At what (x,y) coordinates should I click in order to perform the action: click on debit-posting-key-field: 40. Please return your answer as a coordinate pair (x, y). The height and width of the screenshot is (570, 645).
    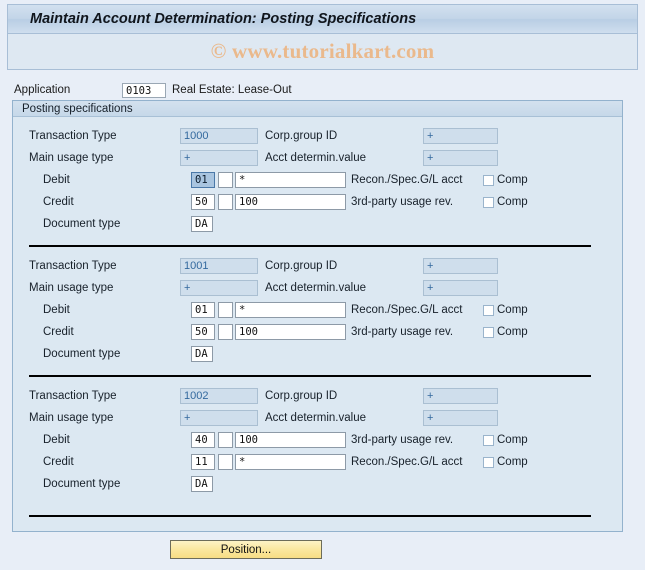
    Looking at the image, I should click on (203, 440).